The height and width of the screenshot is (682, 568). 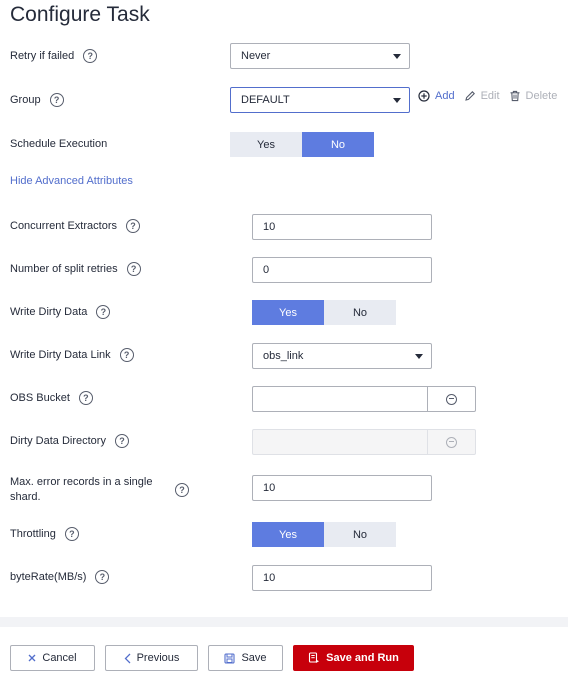 I want to click on throttling-yes-option: Yes, so click(x=288, y=534).